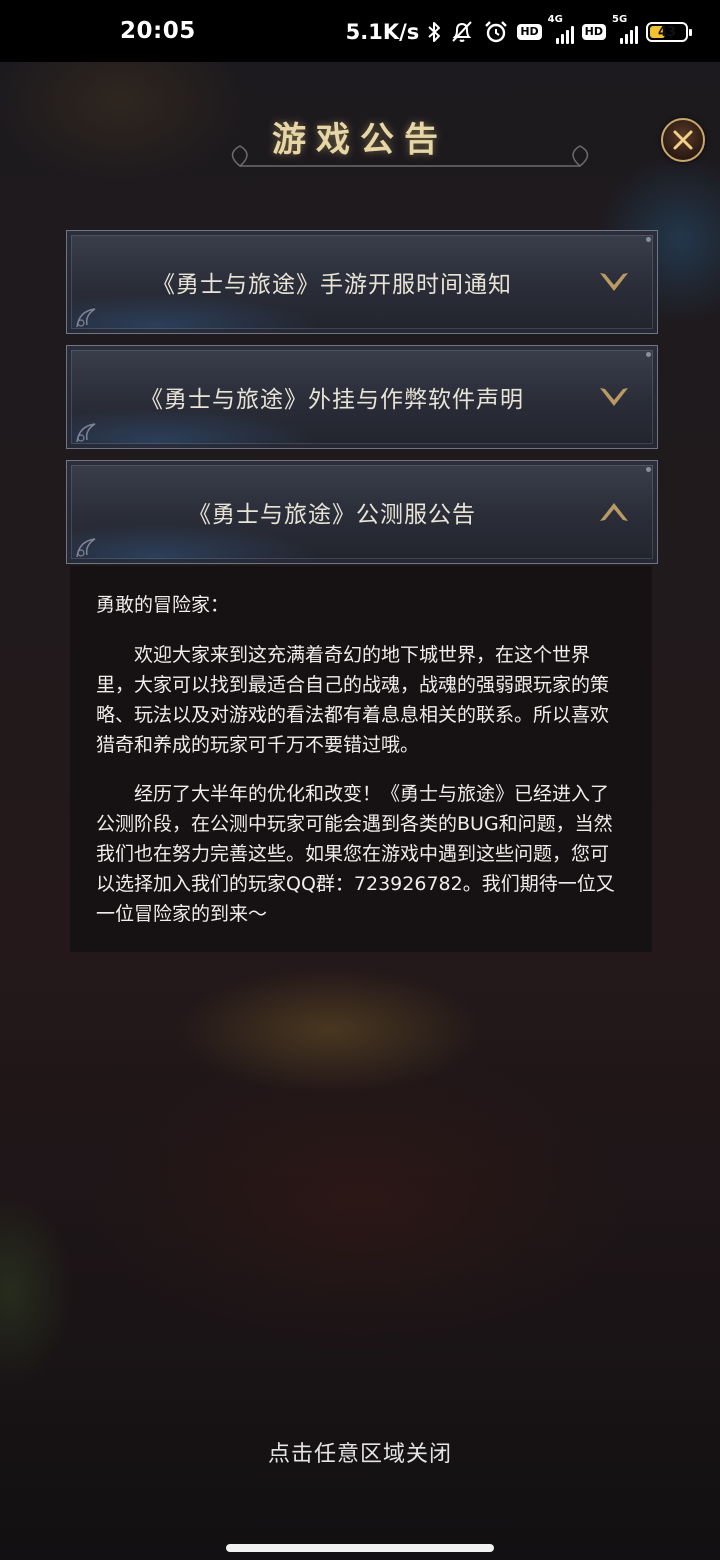  I want to click on alarm-icon, so click(496, 32).